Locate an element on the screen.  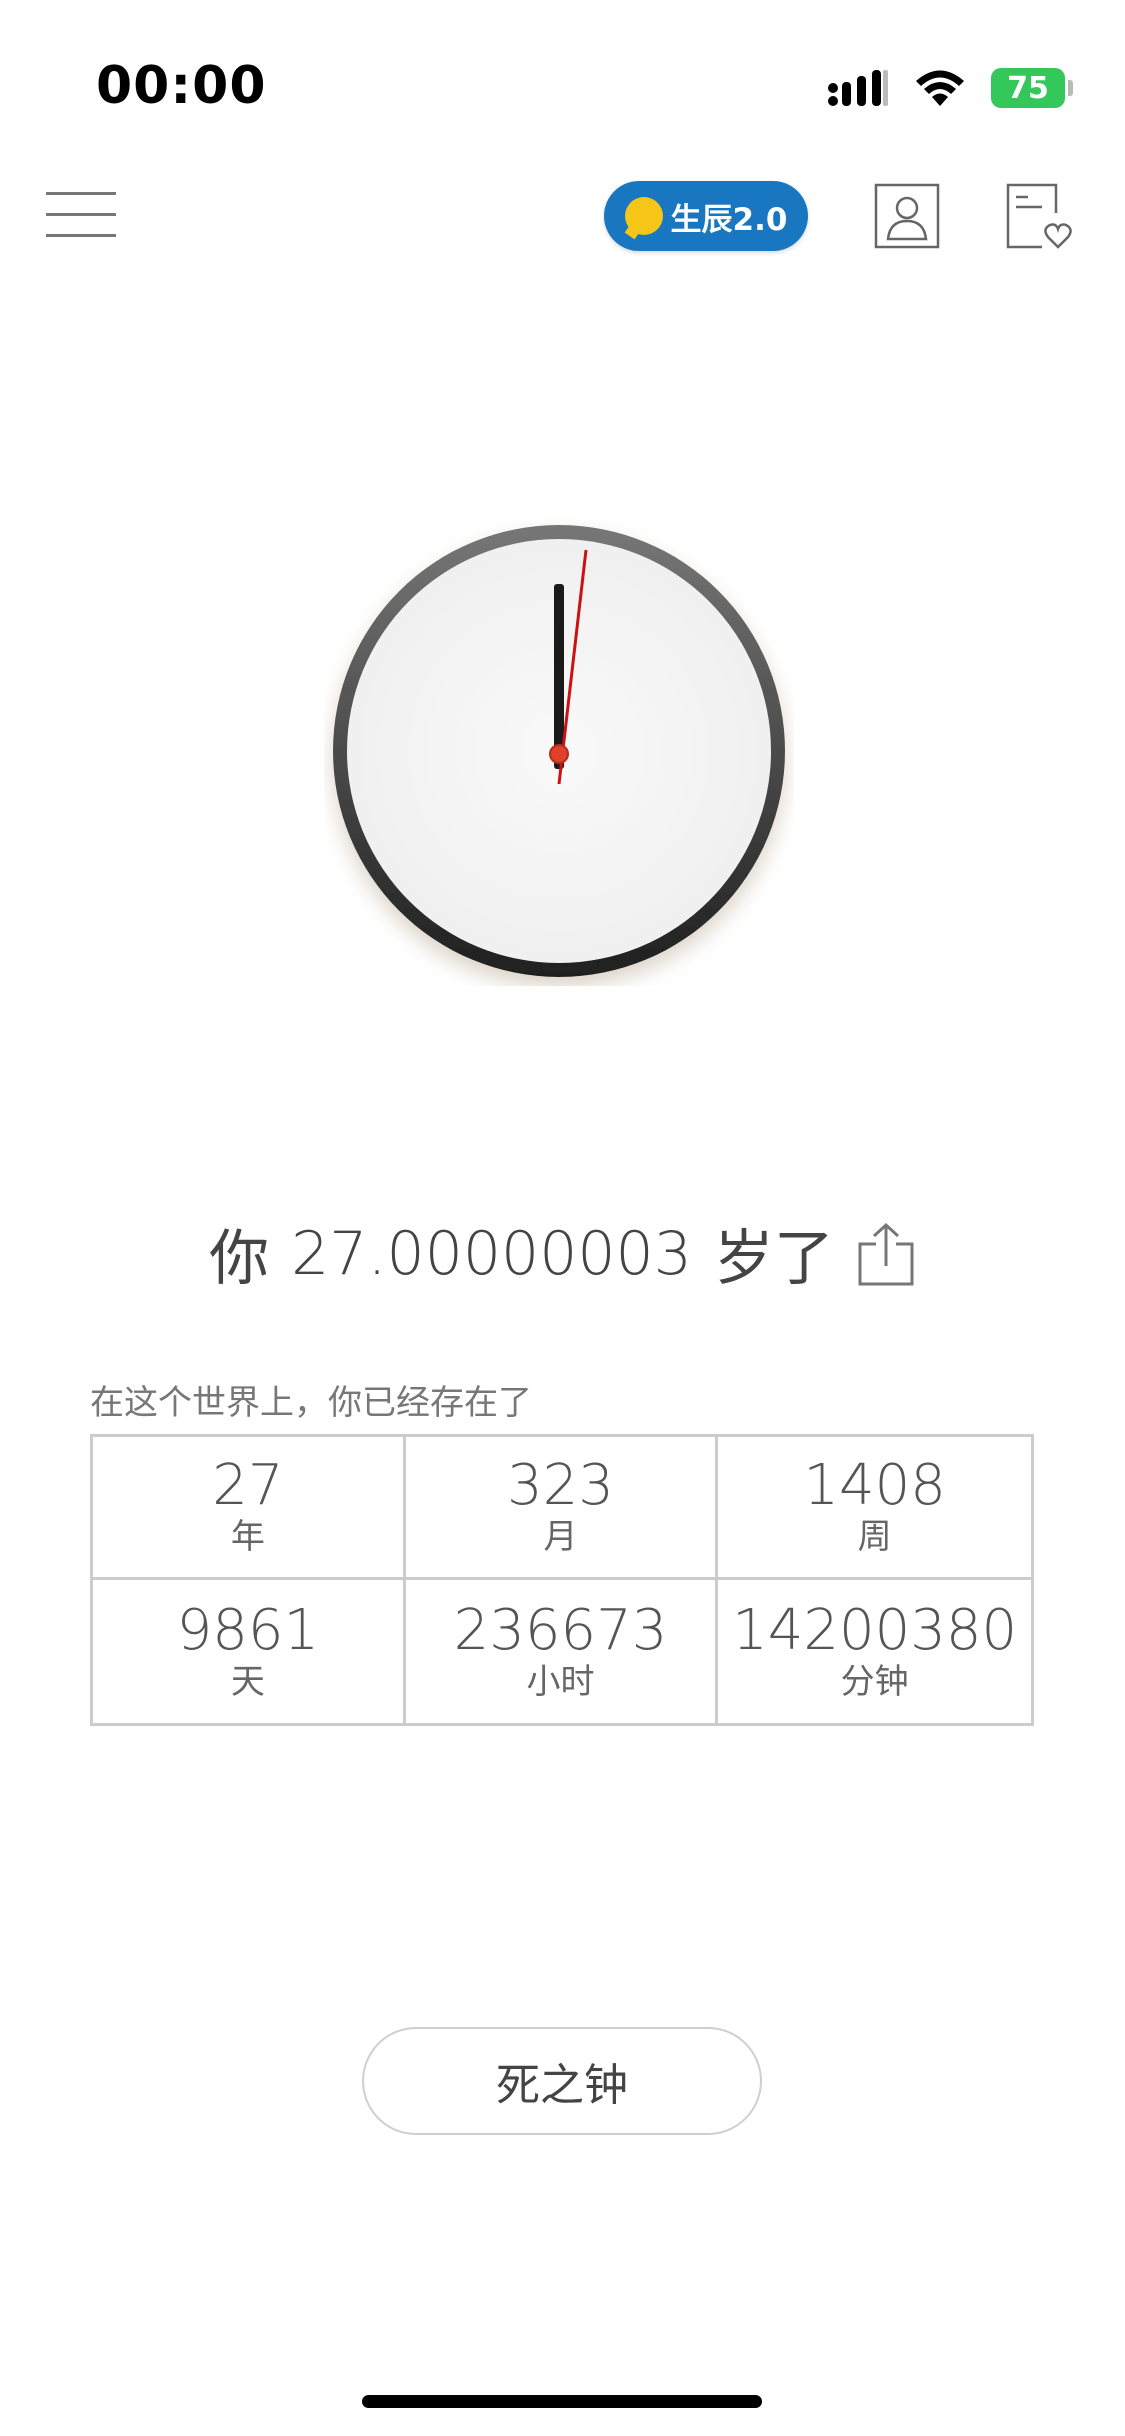
existence-intro-text: 在这个世界上，你已经存在了 is located at coordinates (311, 1403).